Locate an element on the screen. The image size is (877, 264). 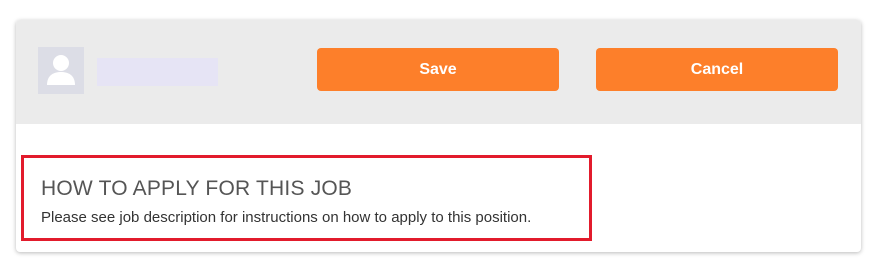
cancel-button: Cancel is located at coordinates (717, 69).